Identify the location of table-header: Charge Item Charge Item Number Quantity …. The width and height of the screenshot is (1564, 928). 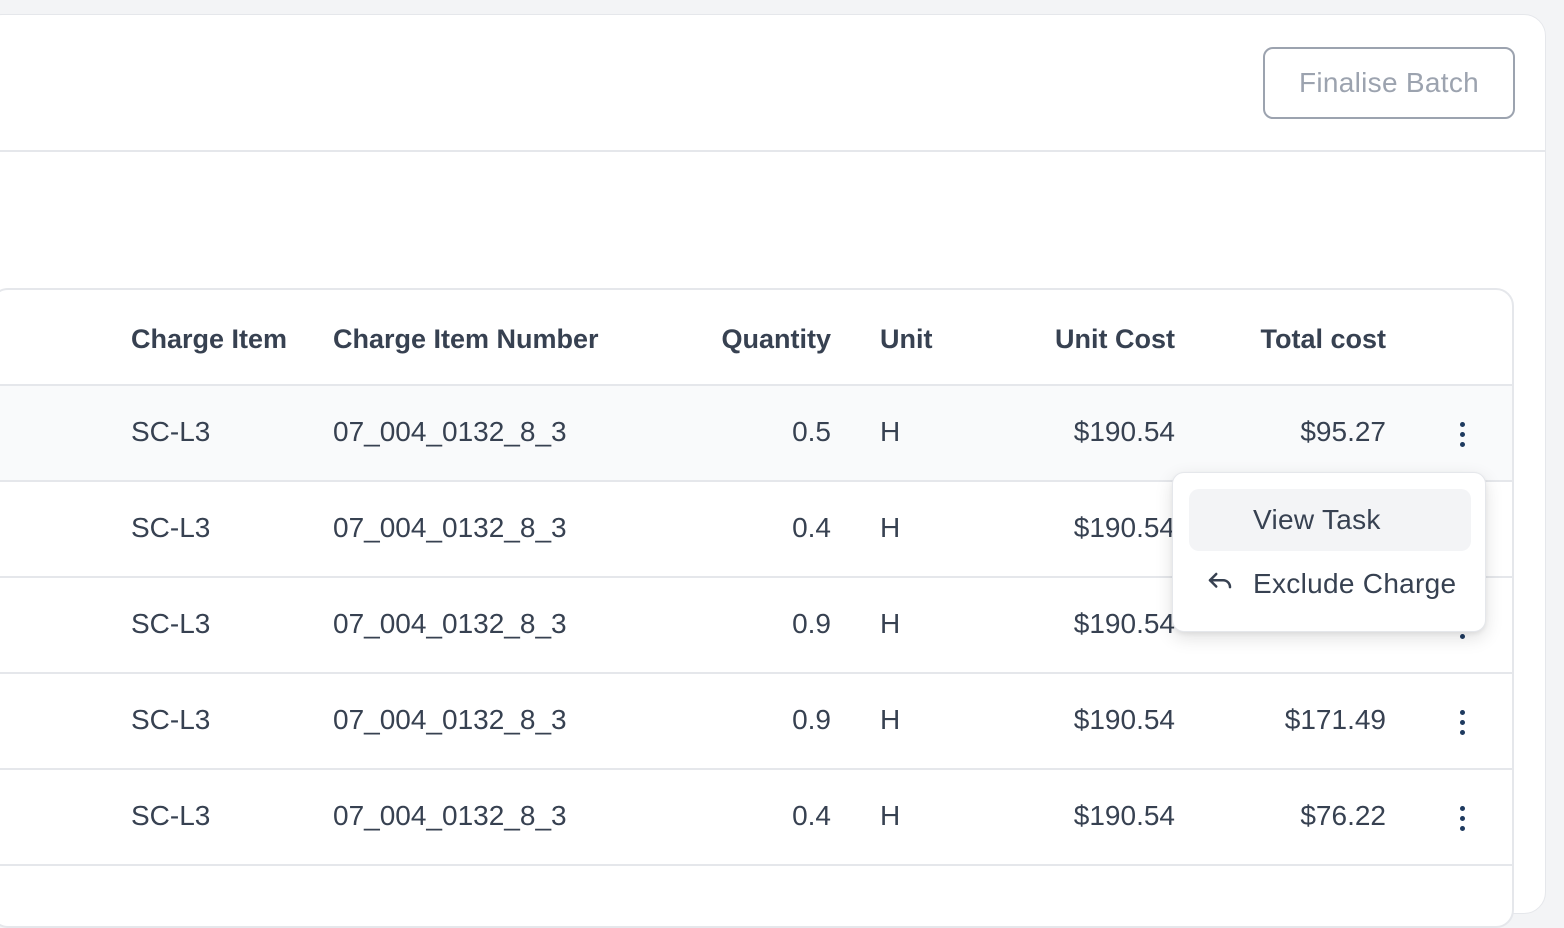
(756, 338).